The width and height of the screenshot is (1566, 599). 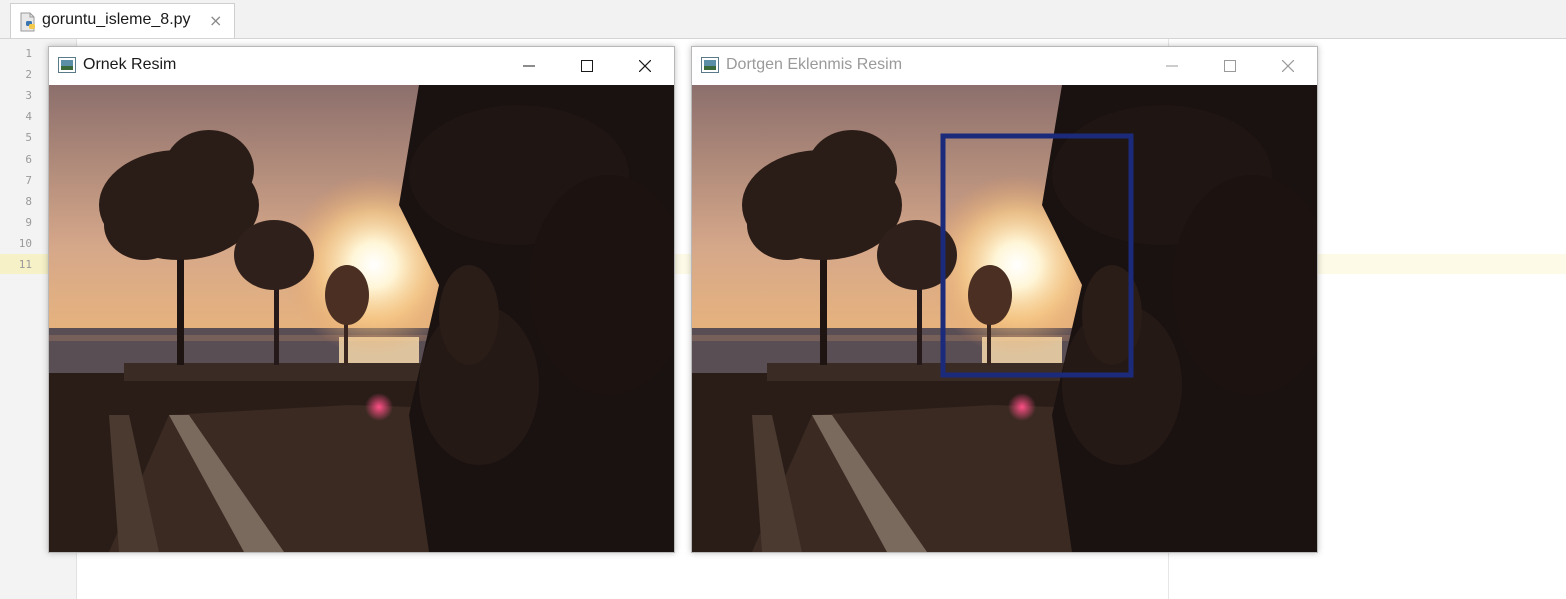 I want to click on editor-tab: goruntu_isleme_8.py ×, so click(x=122, y=20).